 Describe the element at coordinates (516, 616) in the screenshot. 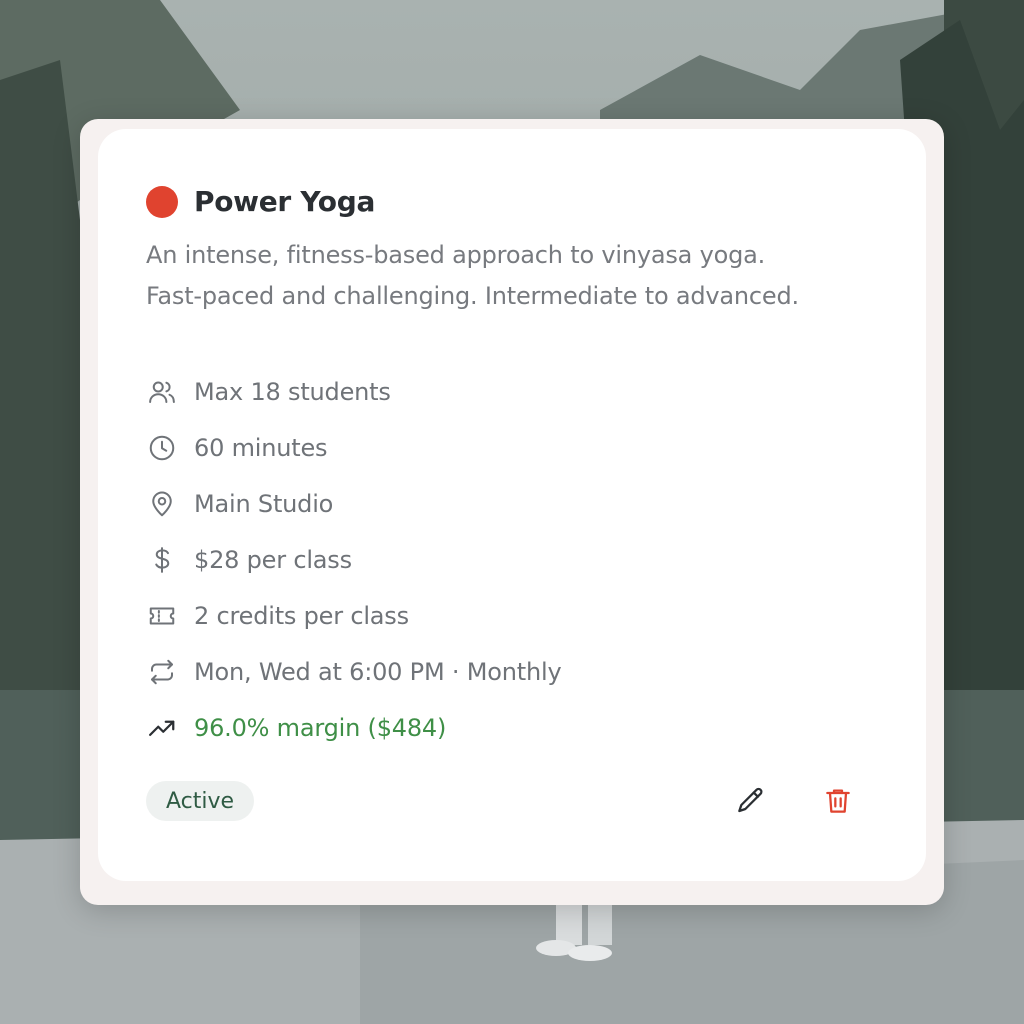

I see `detail-credits: 2 credits per class` at that location.